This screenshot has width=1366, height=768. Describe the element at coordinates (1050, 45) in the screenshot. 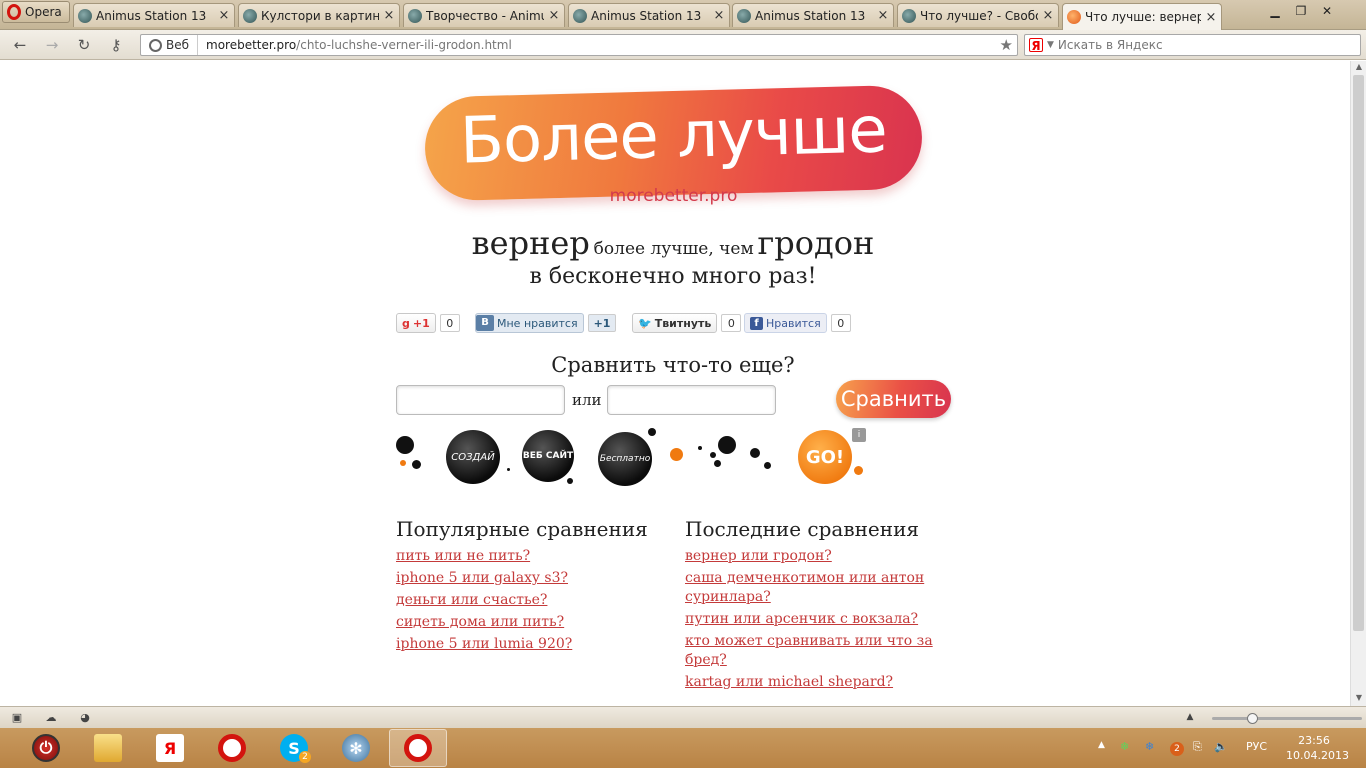

I see `search-engine-dropdown-icon: ▼` at that location.